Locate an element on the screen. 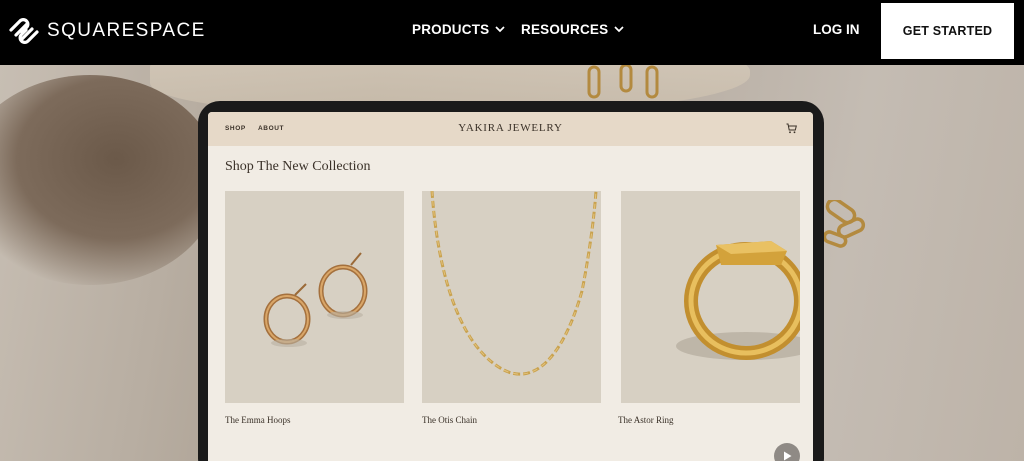 The height and width of the screenshot is (461, 1024). site-header: SHOP ABOUT YAKIRA JEWELRY is located at coordinates (510, 129).